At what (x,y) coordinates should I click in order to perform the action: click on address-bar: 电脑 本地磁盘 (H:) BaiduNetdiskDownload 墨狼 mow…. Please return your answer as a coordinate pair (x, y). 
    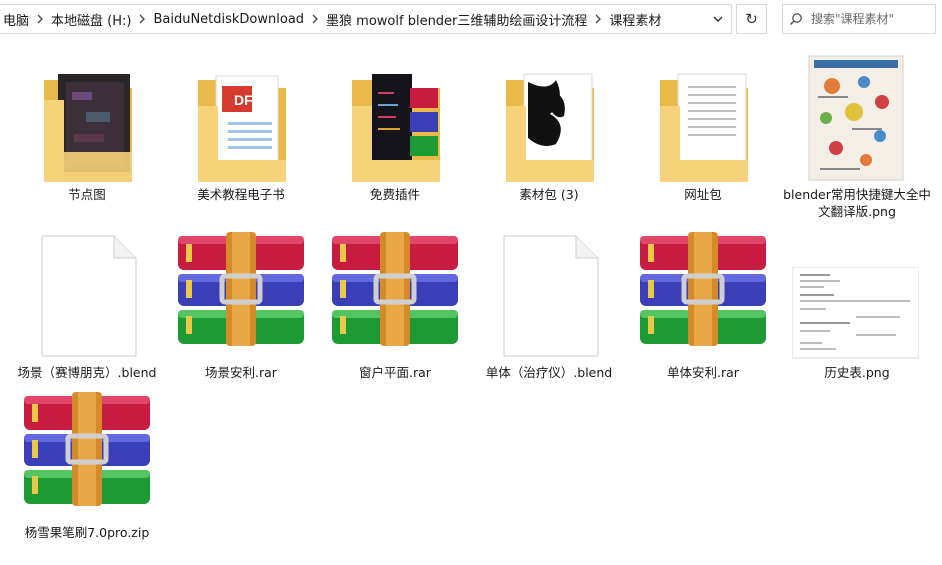
    Looking at the image, I should click on (366, 19).